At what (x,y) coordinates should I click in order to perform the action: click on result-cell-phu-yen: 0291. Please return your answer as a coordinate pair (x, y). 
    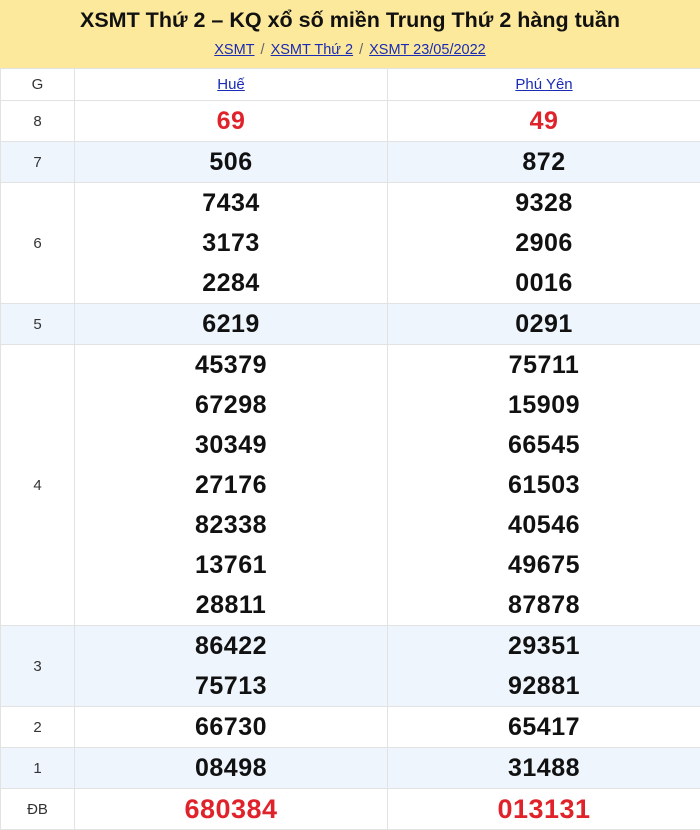
    Looking at the image, I should click on (544, 324).